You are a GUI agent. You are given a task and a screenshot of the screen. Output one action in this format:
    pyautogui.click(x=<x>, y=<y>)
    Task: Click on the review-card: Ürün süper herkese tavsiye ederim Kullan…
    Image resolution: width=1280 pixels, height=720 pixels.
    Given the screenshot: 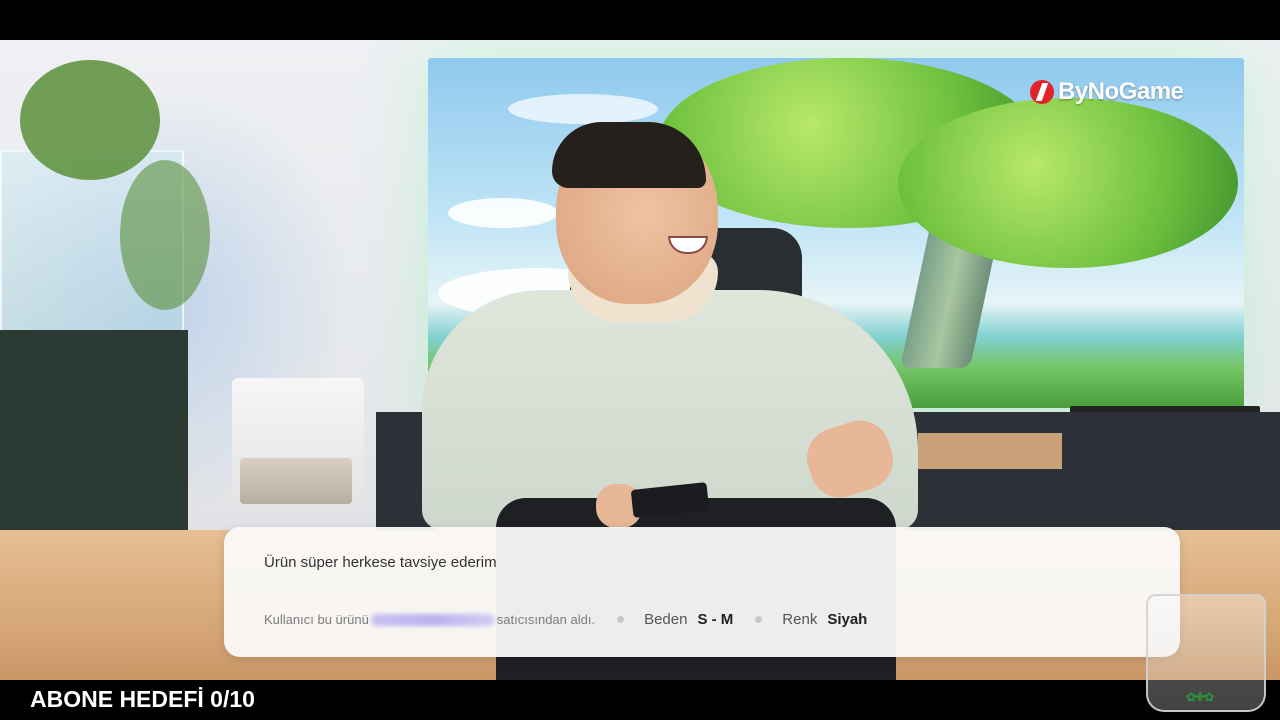 What is the action you would take?
    pyautogui.click(x=702, y=592)
    